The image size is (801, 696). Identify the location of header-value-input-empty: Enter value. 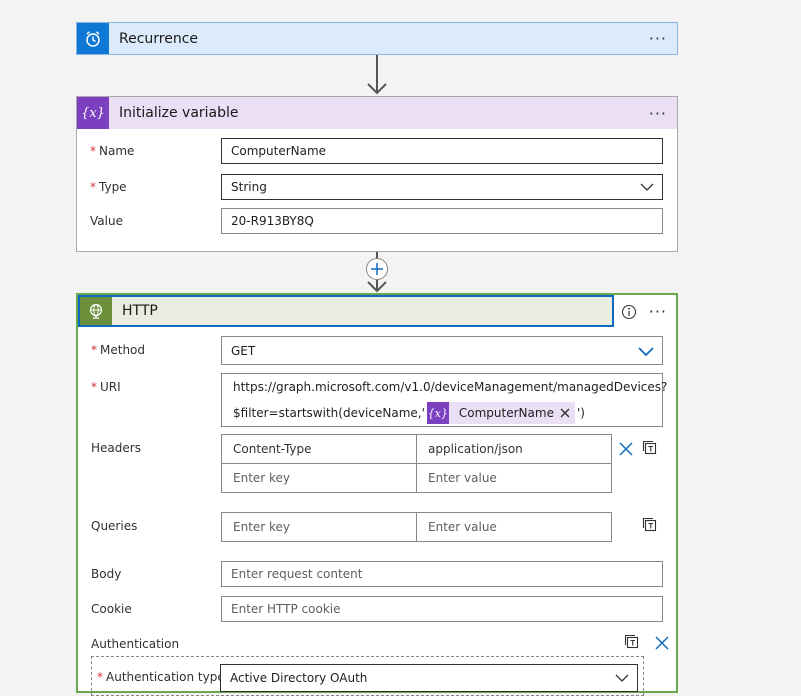
(514, 478).